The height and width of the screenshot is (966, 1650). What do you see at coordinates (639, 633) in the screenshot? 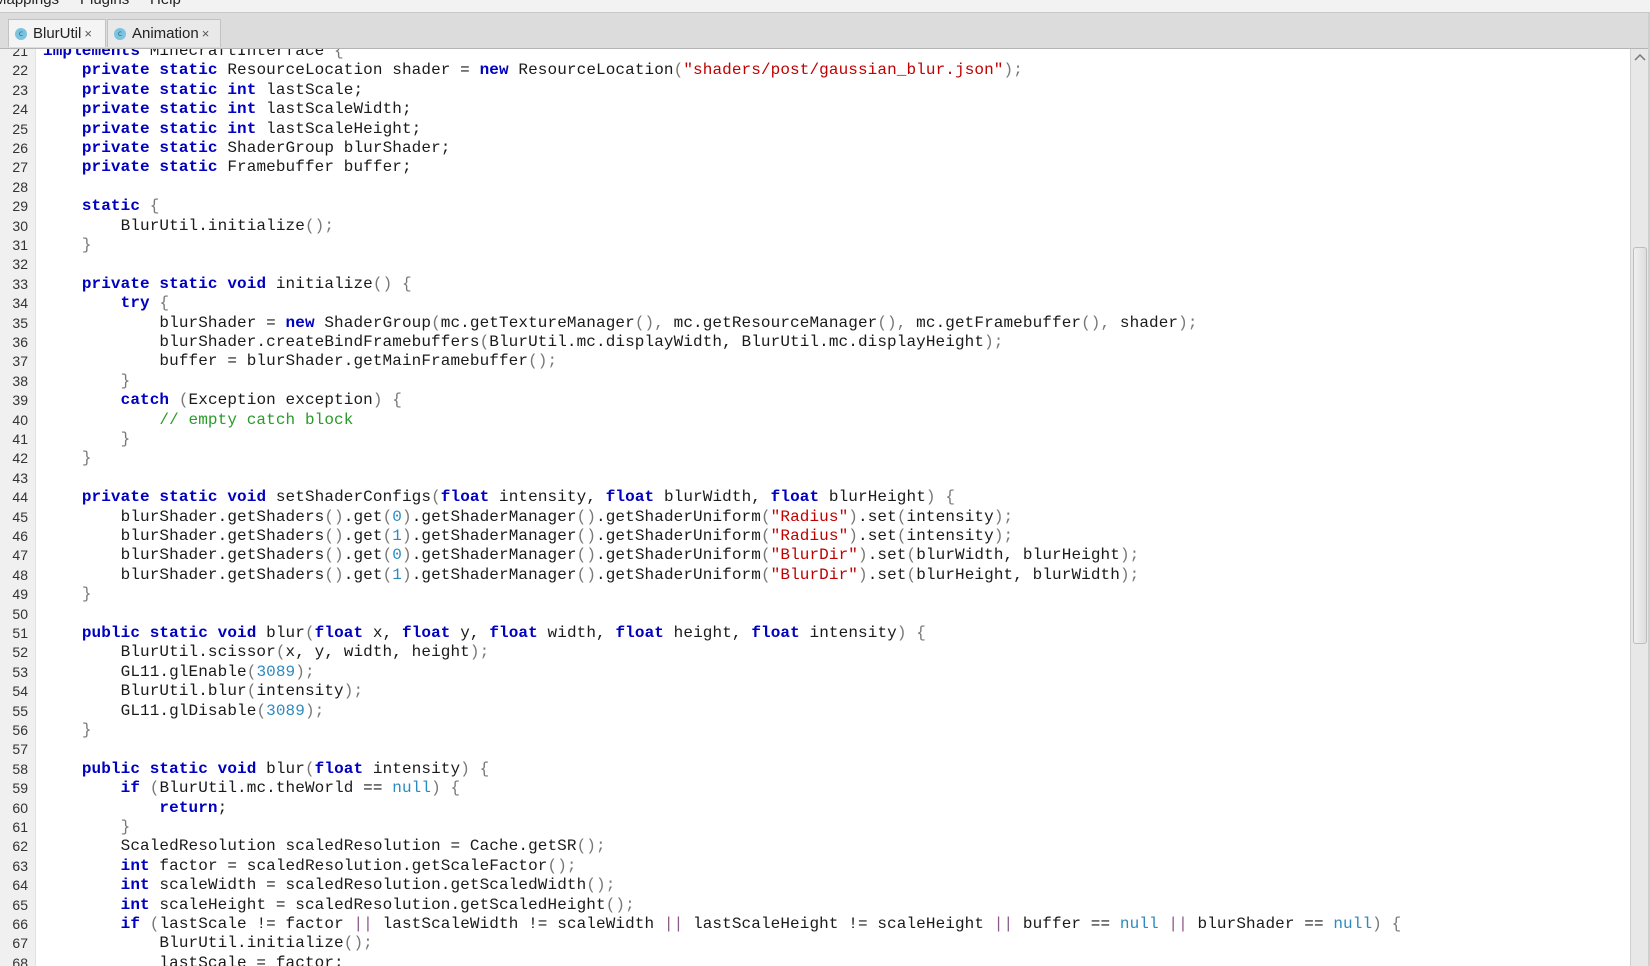
I see `keyword-token: float` at bounding box center [639, 633].